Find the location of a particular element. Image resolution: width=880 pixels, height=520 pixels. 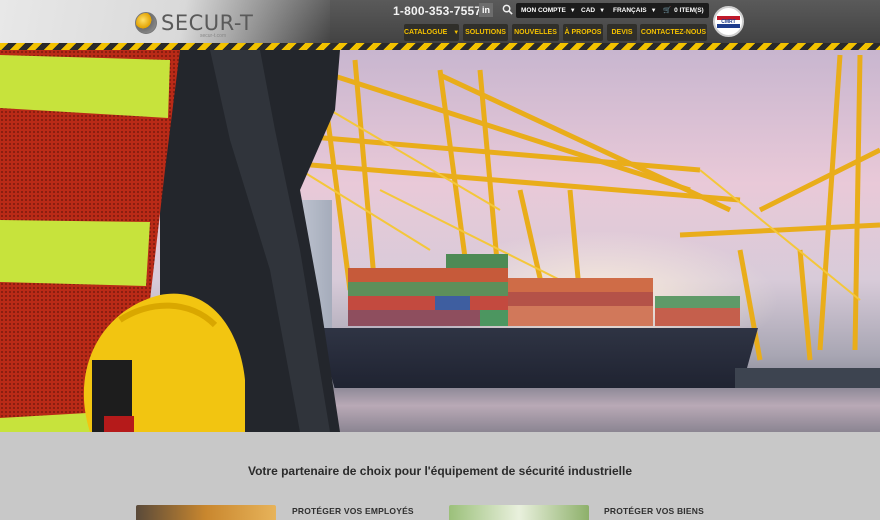

cart-button: 🛒 0 ITEM(S) is located at coordinates (683, 10).